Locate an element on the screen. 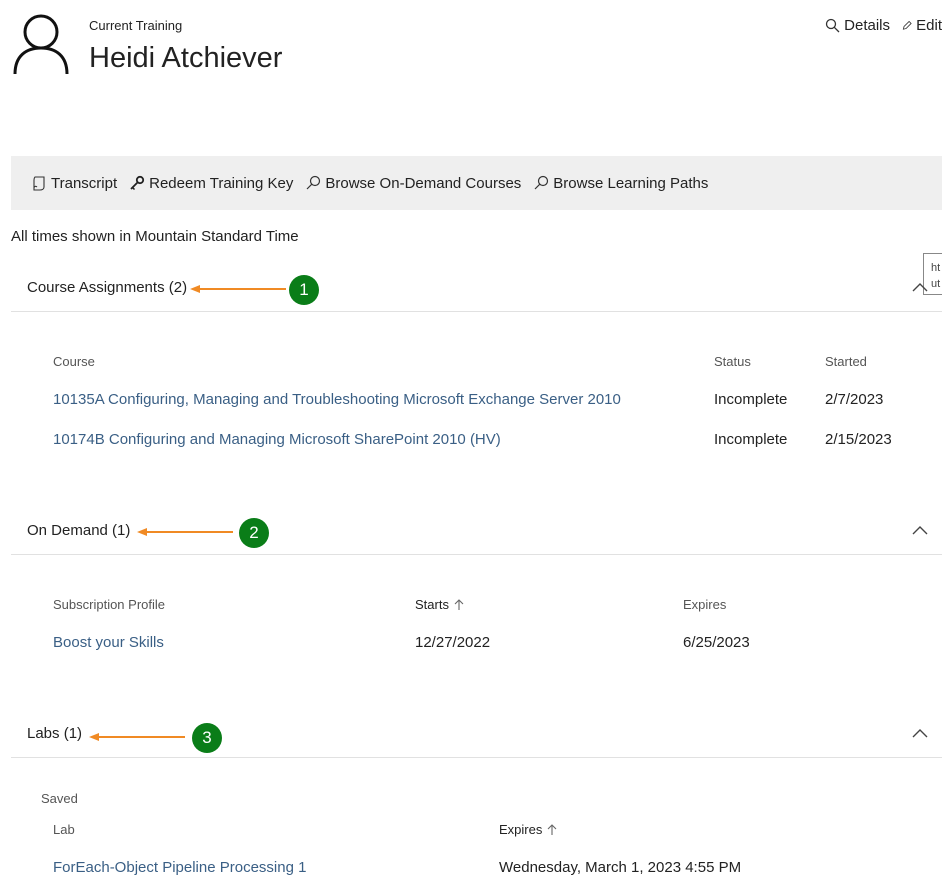 The width and height of the screenshot is (942, 888). edit-button: Edit is located at coordinates (922, 25).